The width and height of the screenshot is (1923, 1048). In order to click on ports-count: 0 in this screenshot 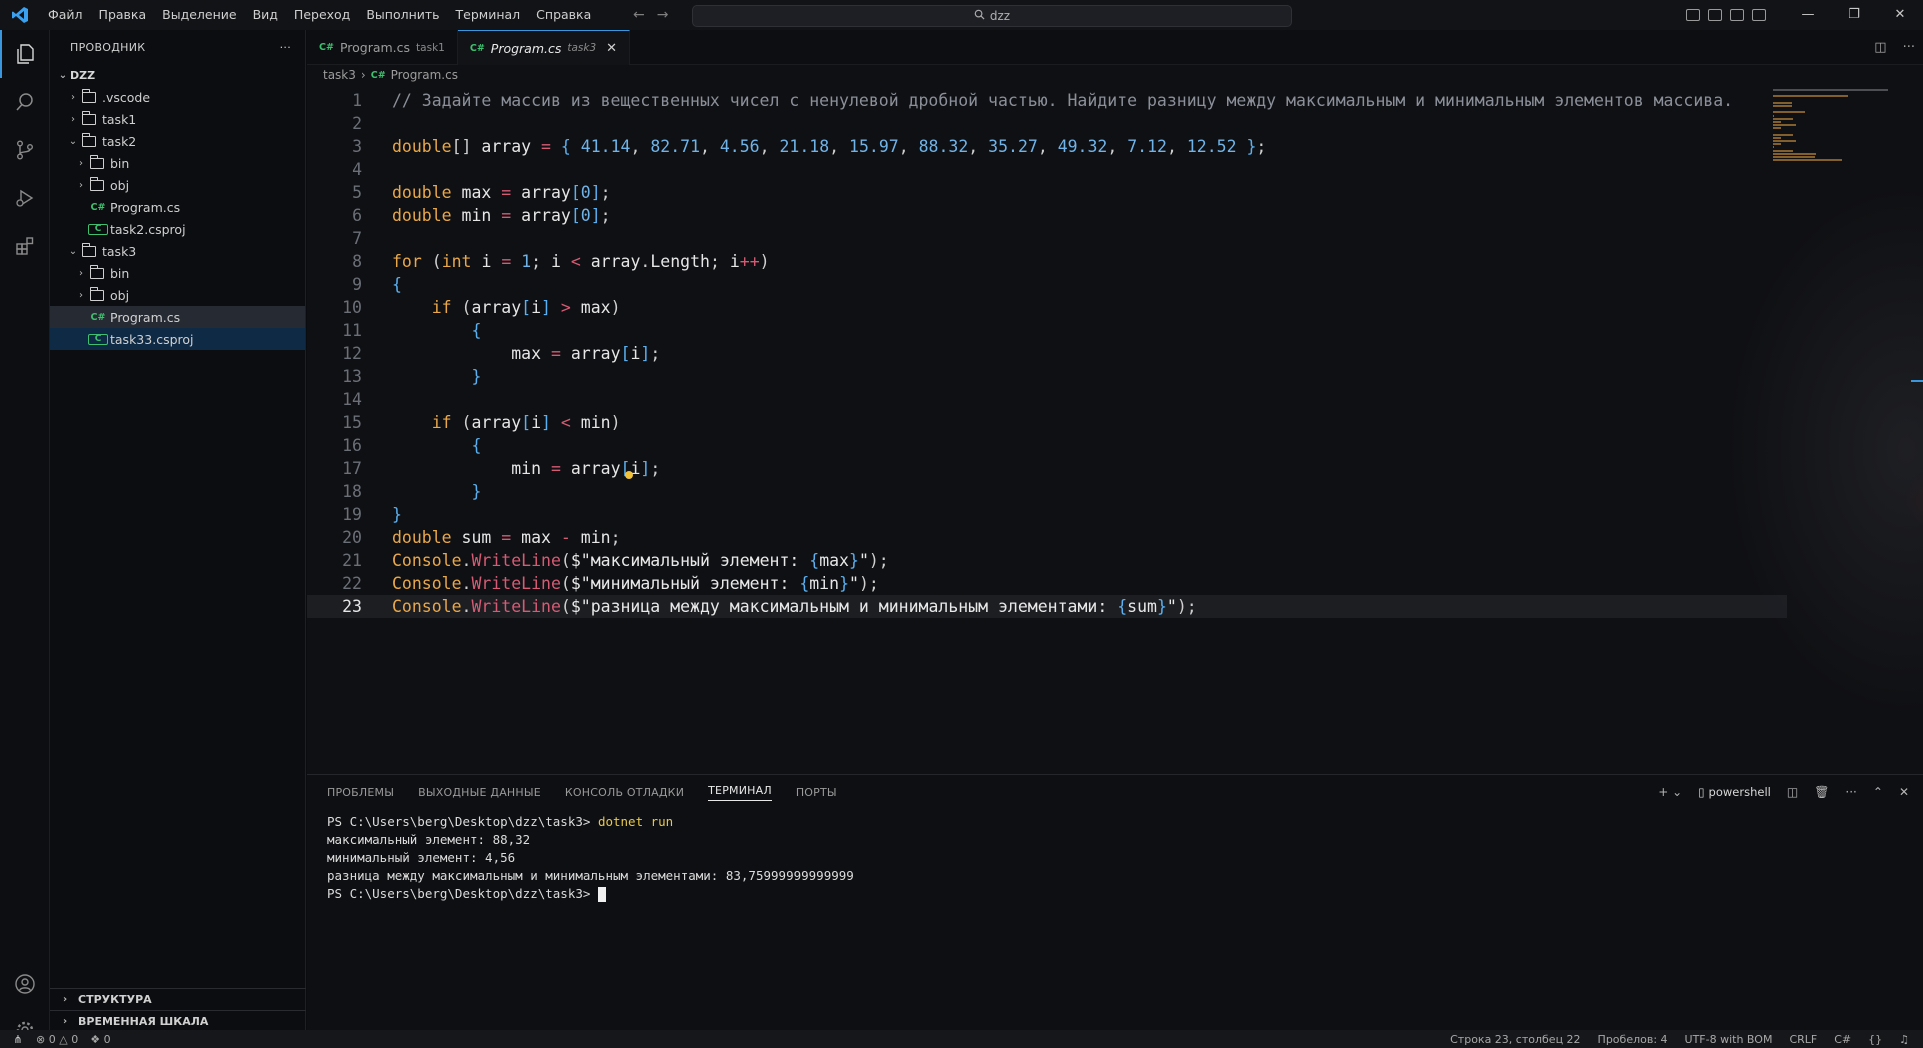, I will do `click(107, 1039)`.